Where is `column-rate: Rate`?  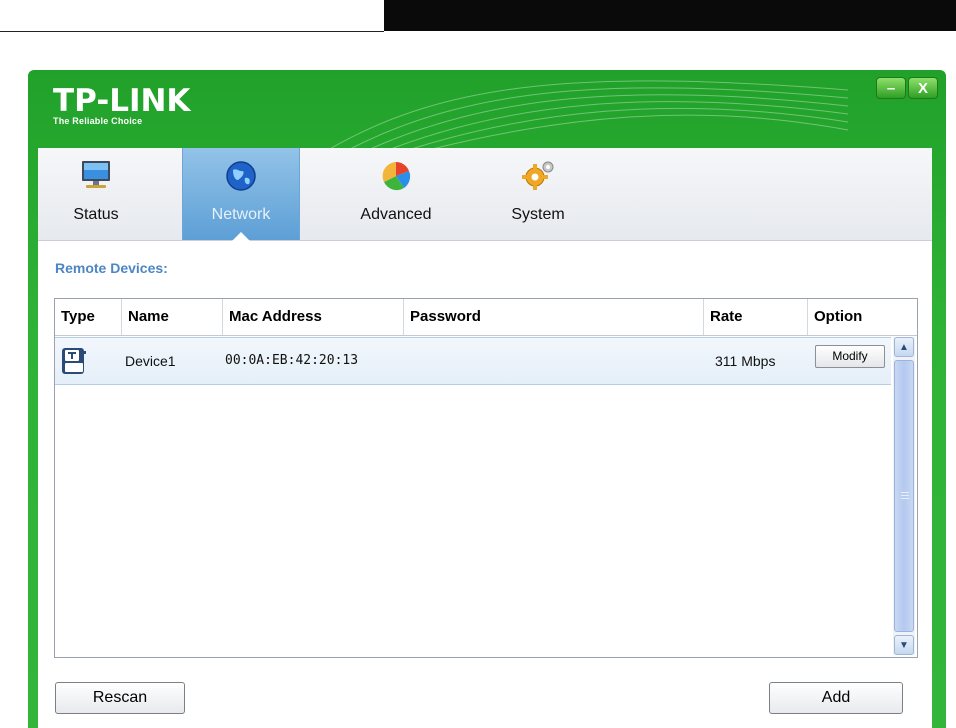
column-rate: Rate is located at coordinates (755, 317).